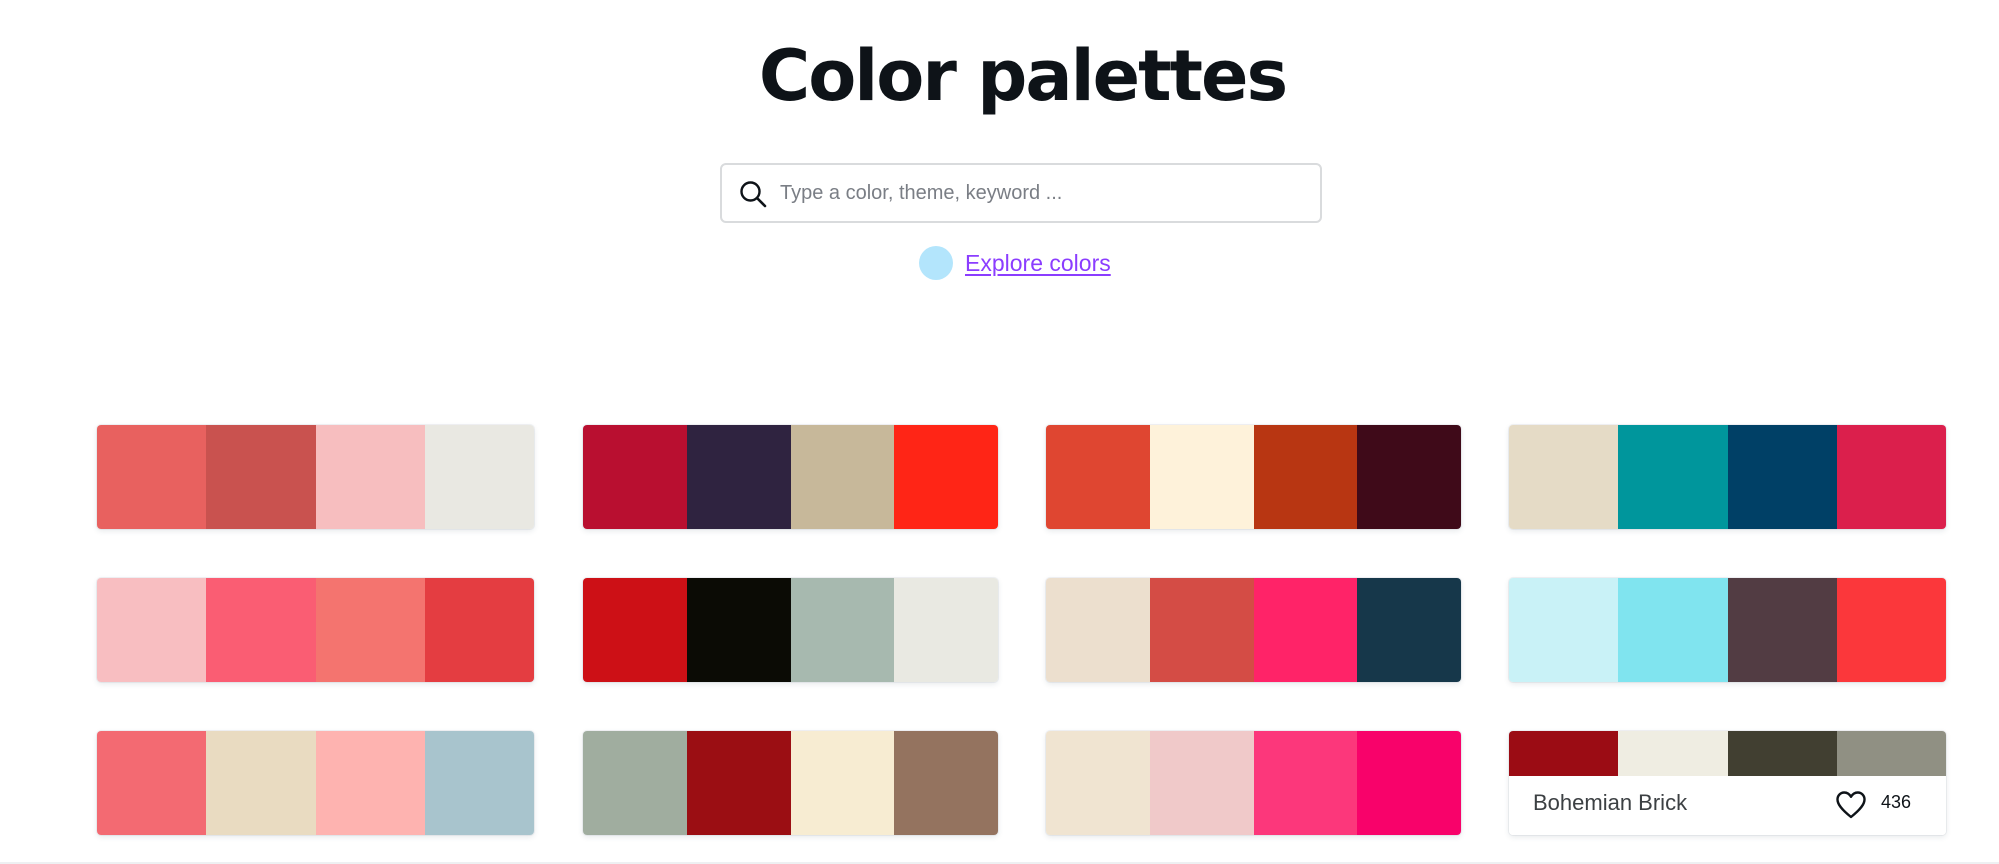 The image size is (1999, 864). I want to click on search-box, so click(1021, 193).